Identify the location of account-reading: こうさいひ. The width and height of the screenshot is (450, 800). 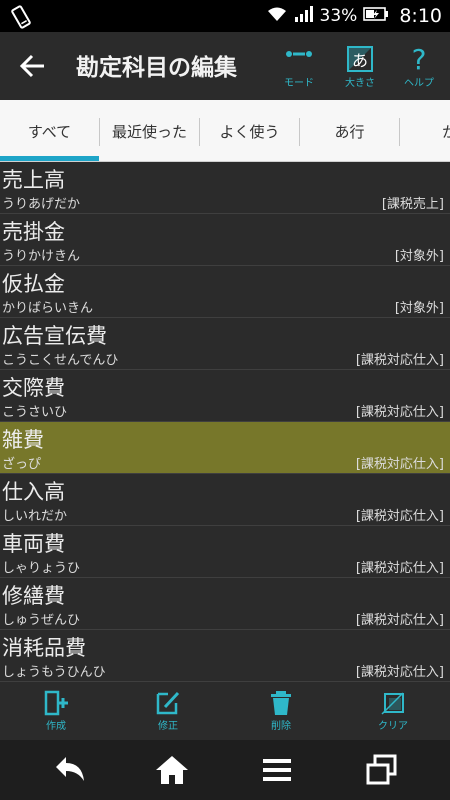
(35, 412).